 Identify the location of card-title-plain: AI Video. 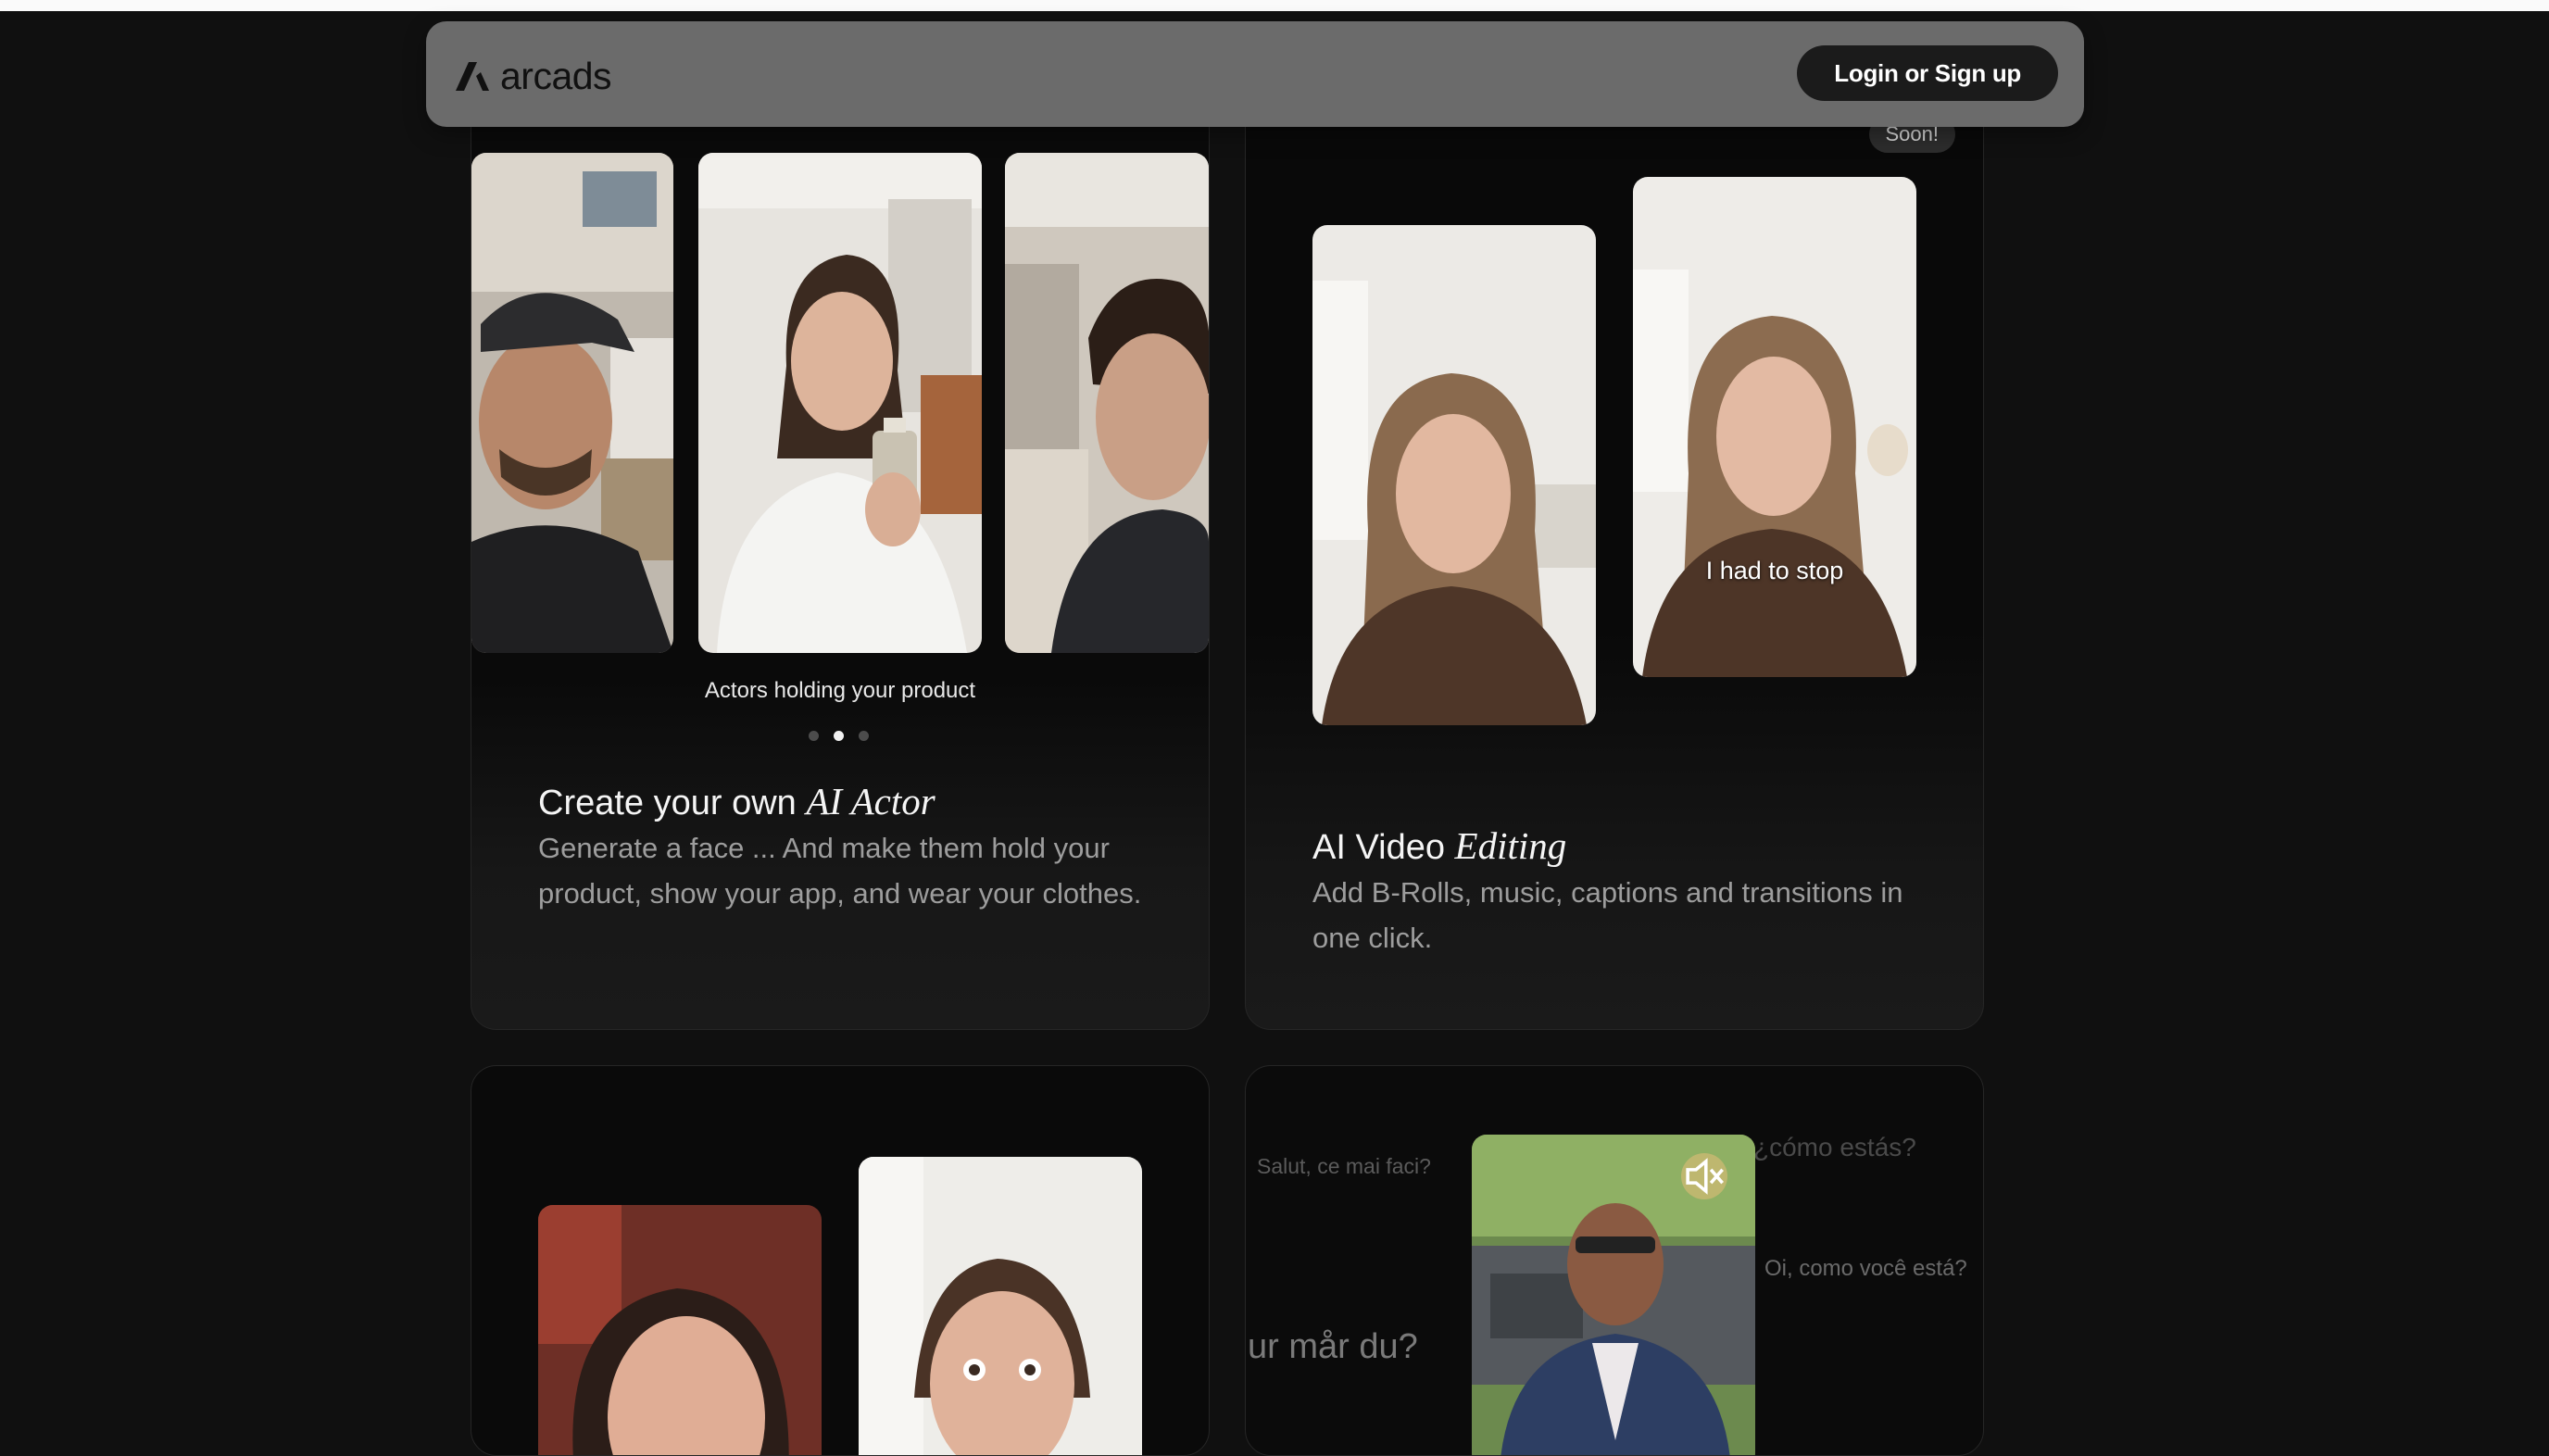
(1383, 847).